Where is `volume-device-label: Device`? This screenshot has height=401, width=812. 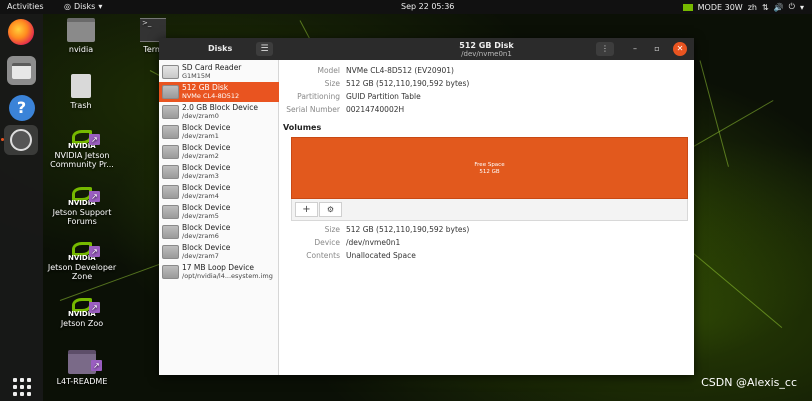 volume-device-label: Device is located at coordinates (327, 242).